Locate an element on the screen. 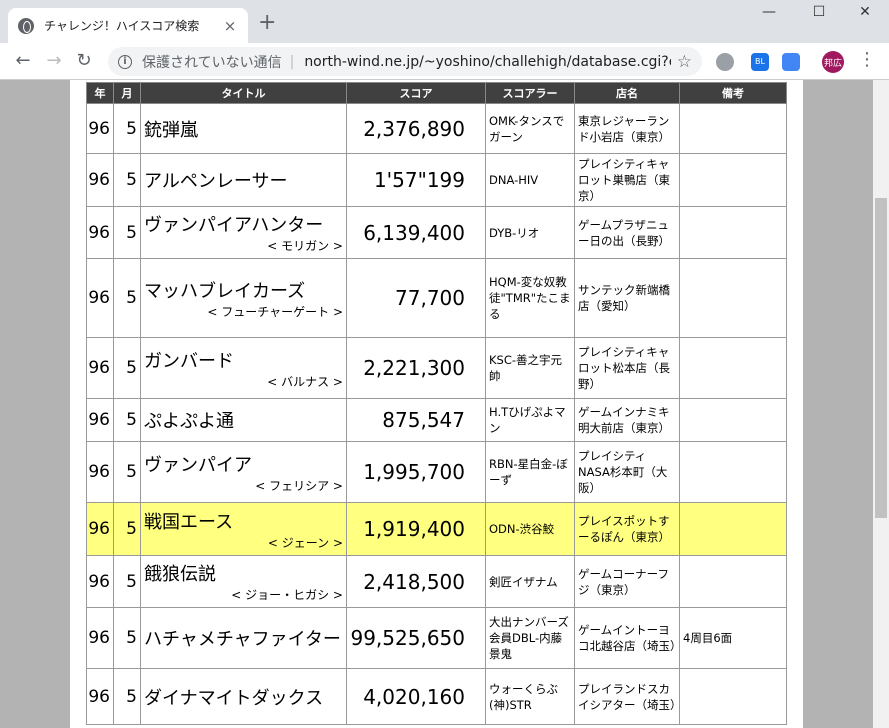 Image resolution: width=889 pixels, height=728 pixels. cell-title: 餓狼伝説 < ジョー・ヒガシ > is located at coordinates (243, 581).